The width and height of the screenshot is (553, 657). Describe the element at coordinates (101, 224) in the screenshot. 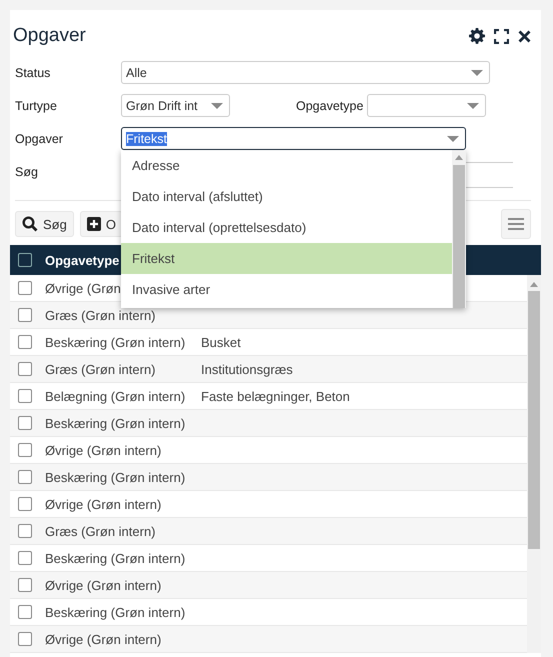

I see `add-button: O` at that location.